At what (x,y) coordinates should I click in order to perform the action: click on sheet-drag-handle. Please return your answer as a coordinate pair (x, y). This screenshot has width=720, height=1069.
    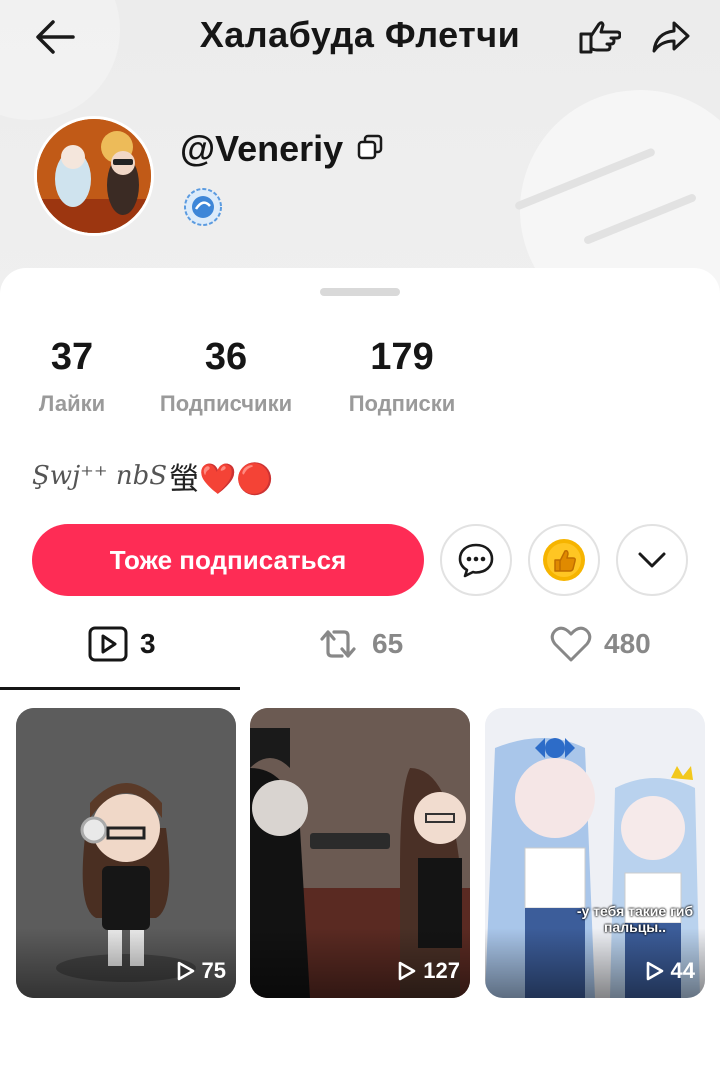
    Looking at the image, I should click on (360, 292).